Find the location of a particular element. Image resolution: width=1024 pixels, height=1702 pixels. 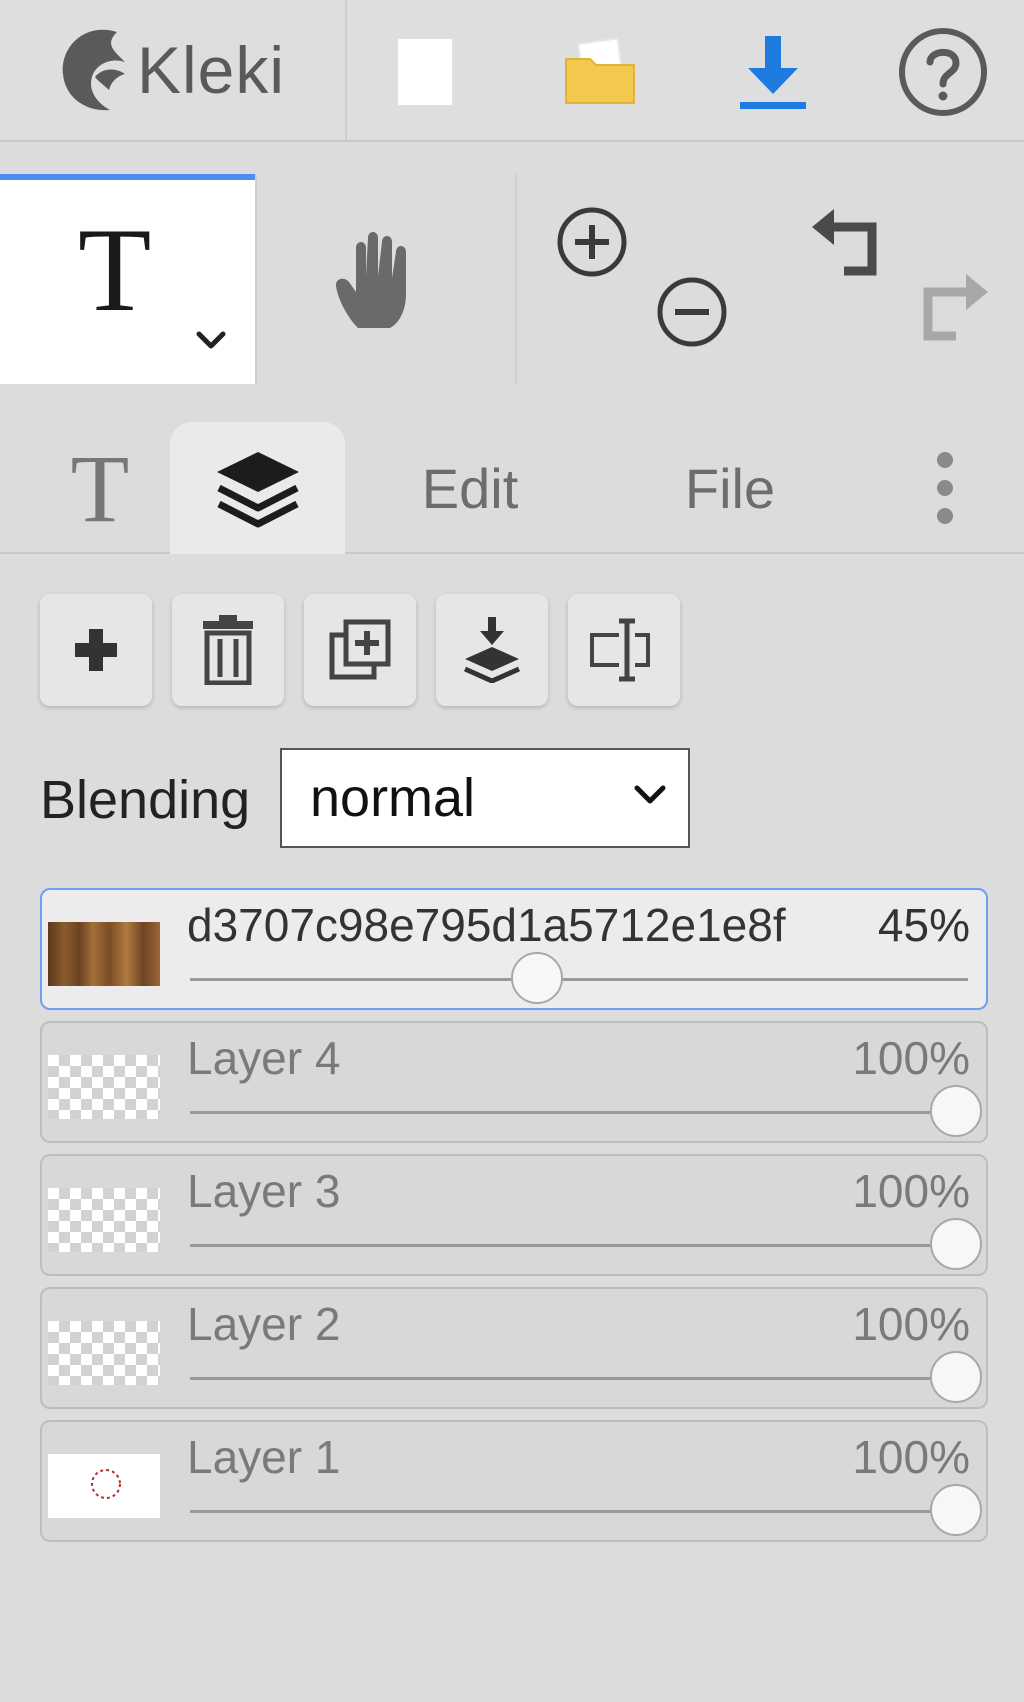

new-page-icon is located at coordinates (425, 72).